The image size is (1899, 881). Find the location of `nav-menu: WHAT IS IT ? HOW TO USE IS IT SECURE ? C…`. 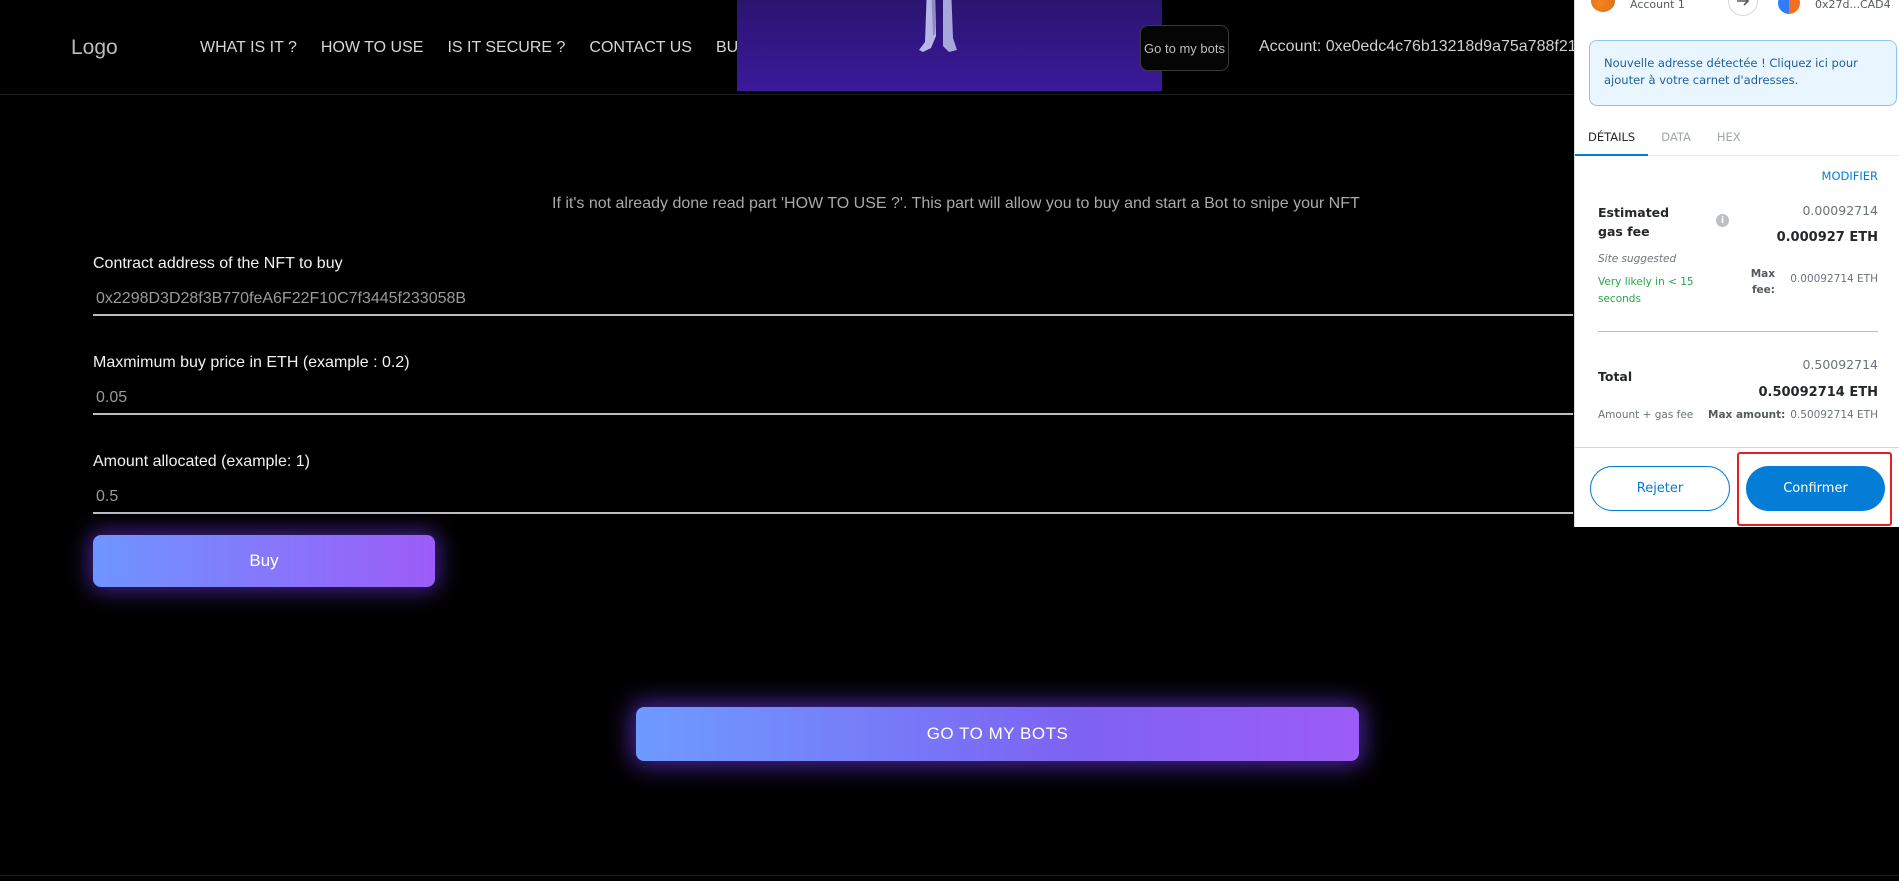

nav-menu: WHAT IS IT ? HOW TO USE IS IT SECURE ? C… is located at coordinates (511, 48).